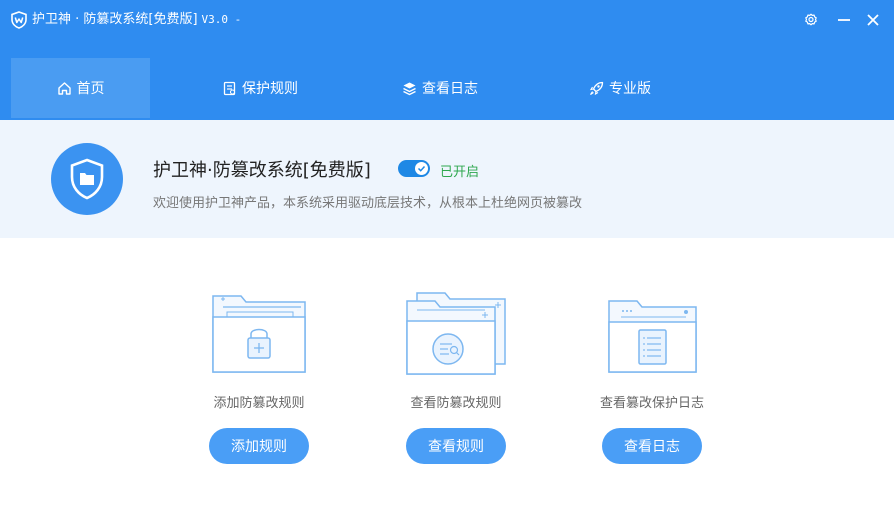 This screenshot has width=894, height=507. I want to click on product-description: 欢迎使用护卫神产品，本系统采用驱动底层技术，从根本上杜绝网页被篡改, so click(368, 203).